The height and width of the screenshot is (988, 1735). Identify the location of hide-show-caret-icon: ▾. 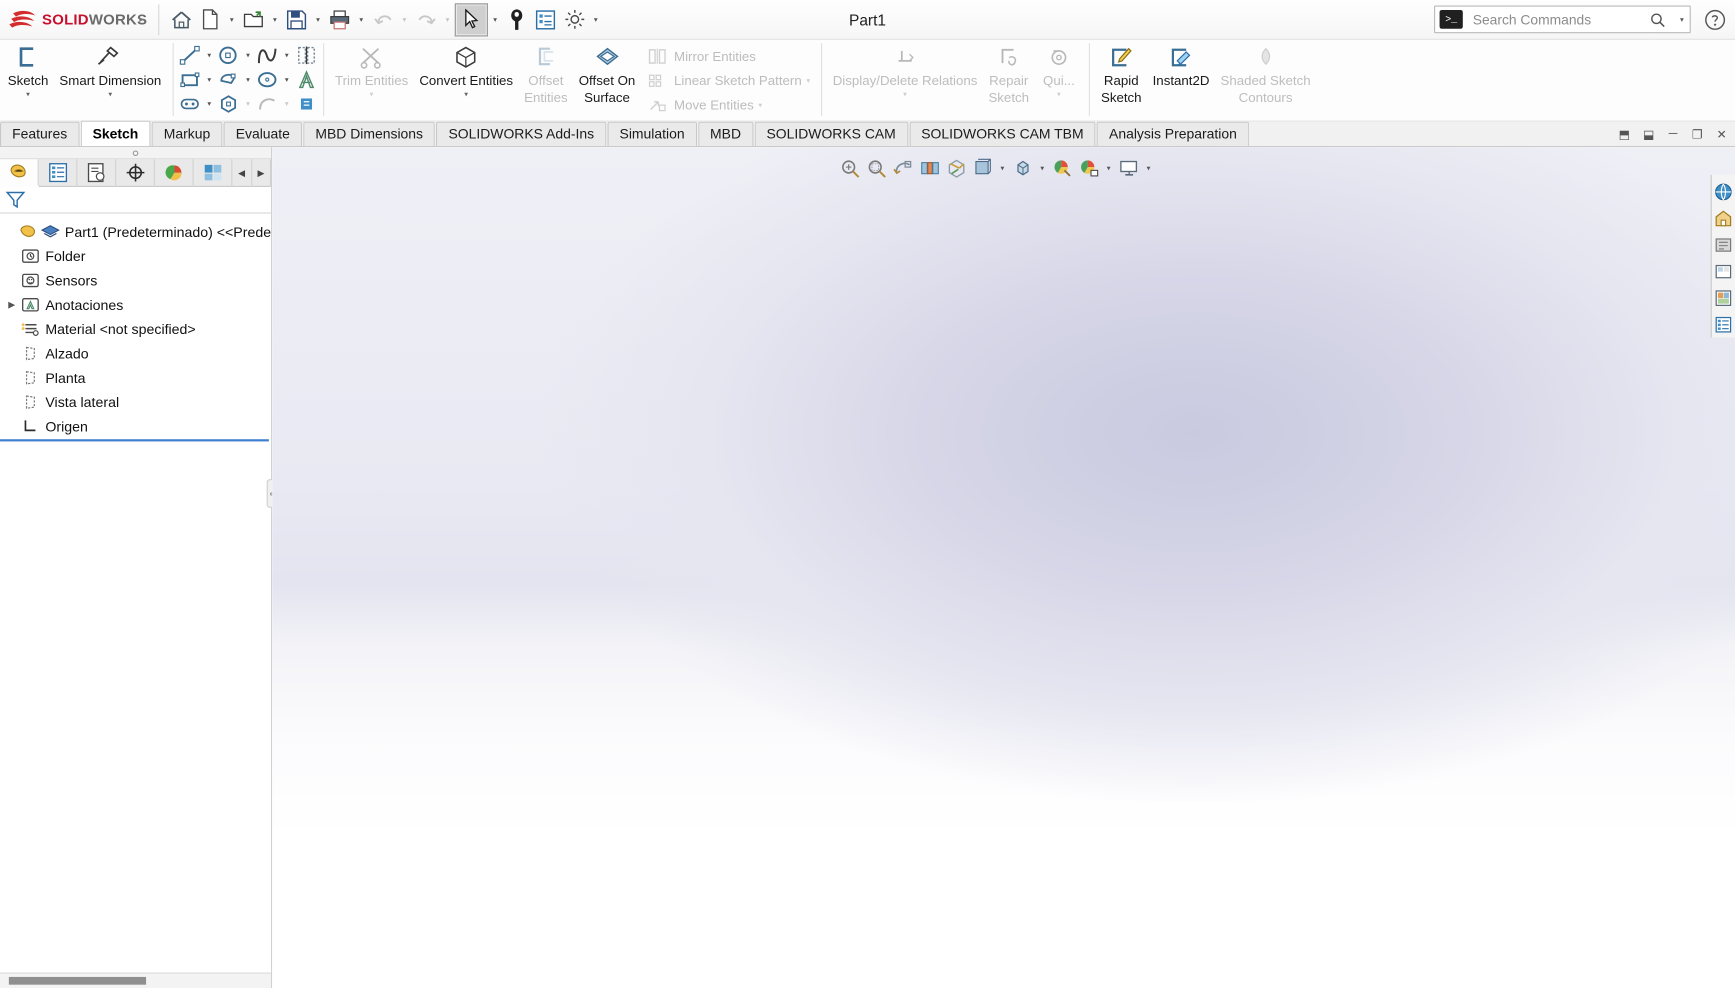
(1042, 168).